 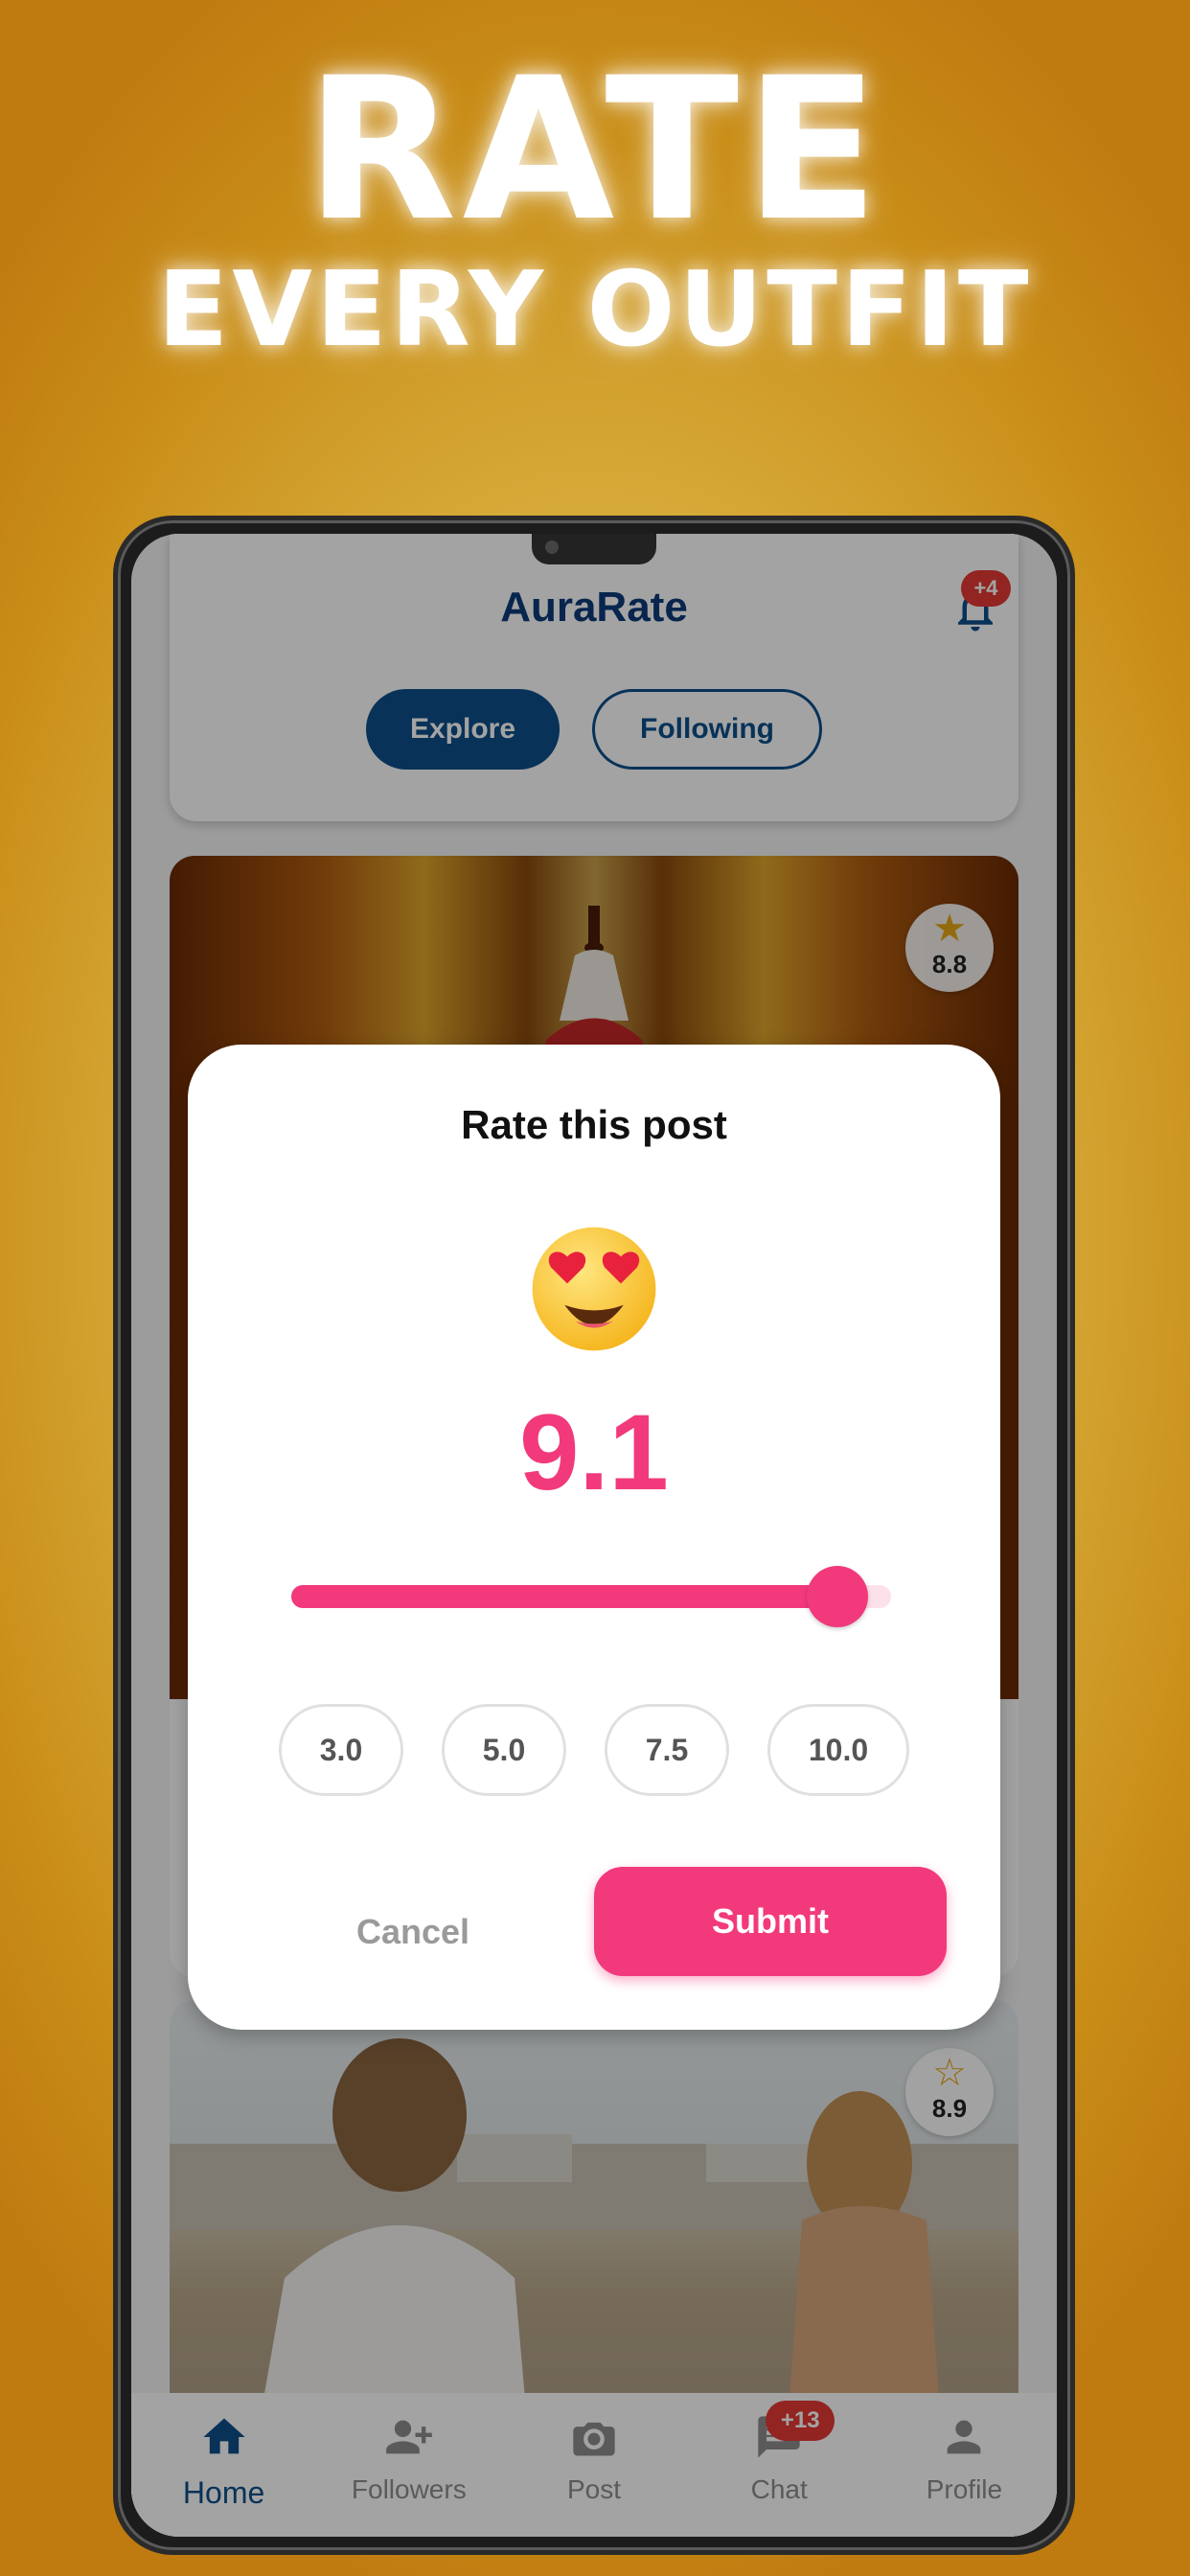 What do you see at coordinates (594, 1452) in the screenshot?
I see `rating-score: 9.1` at bounding box center [594, 1452].